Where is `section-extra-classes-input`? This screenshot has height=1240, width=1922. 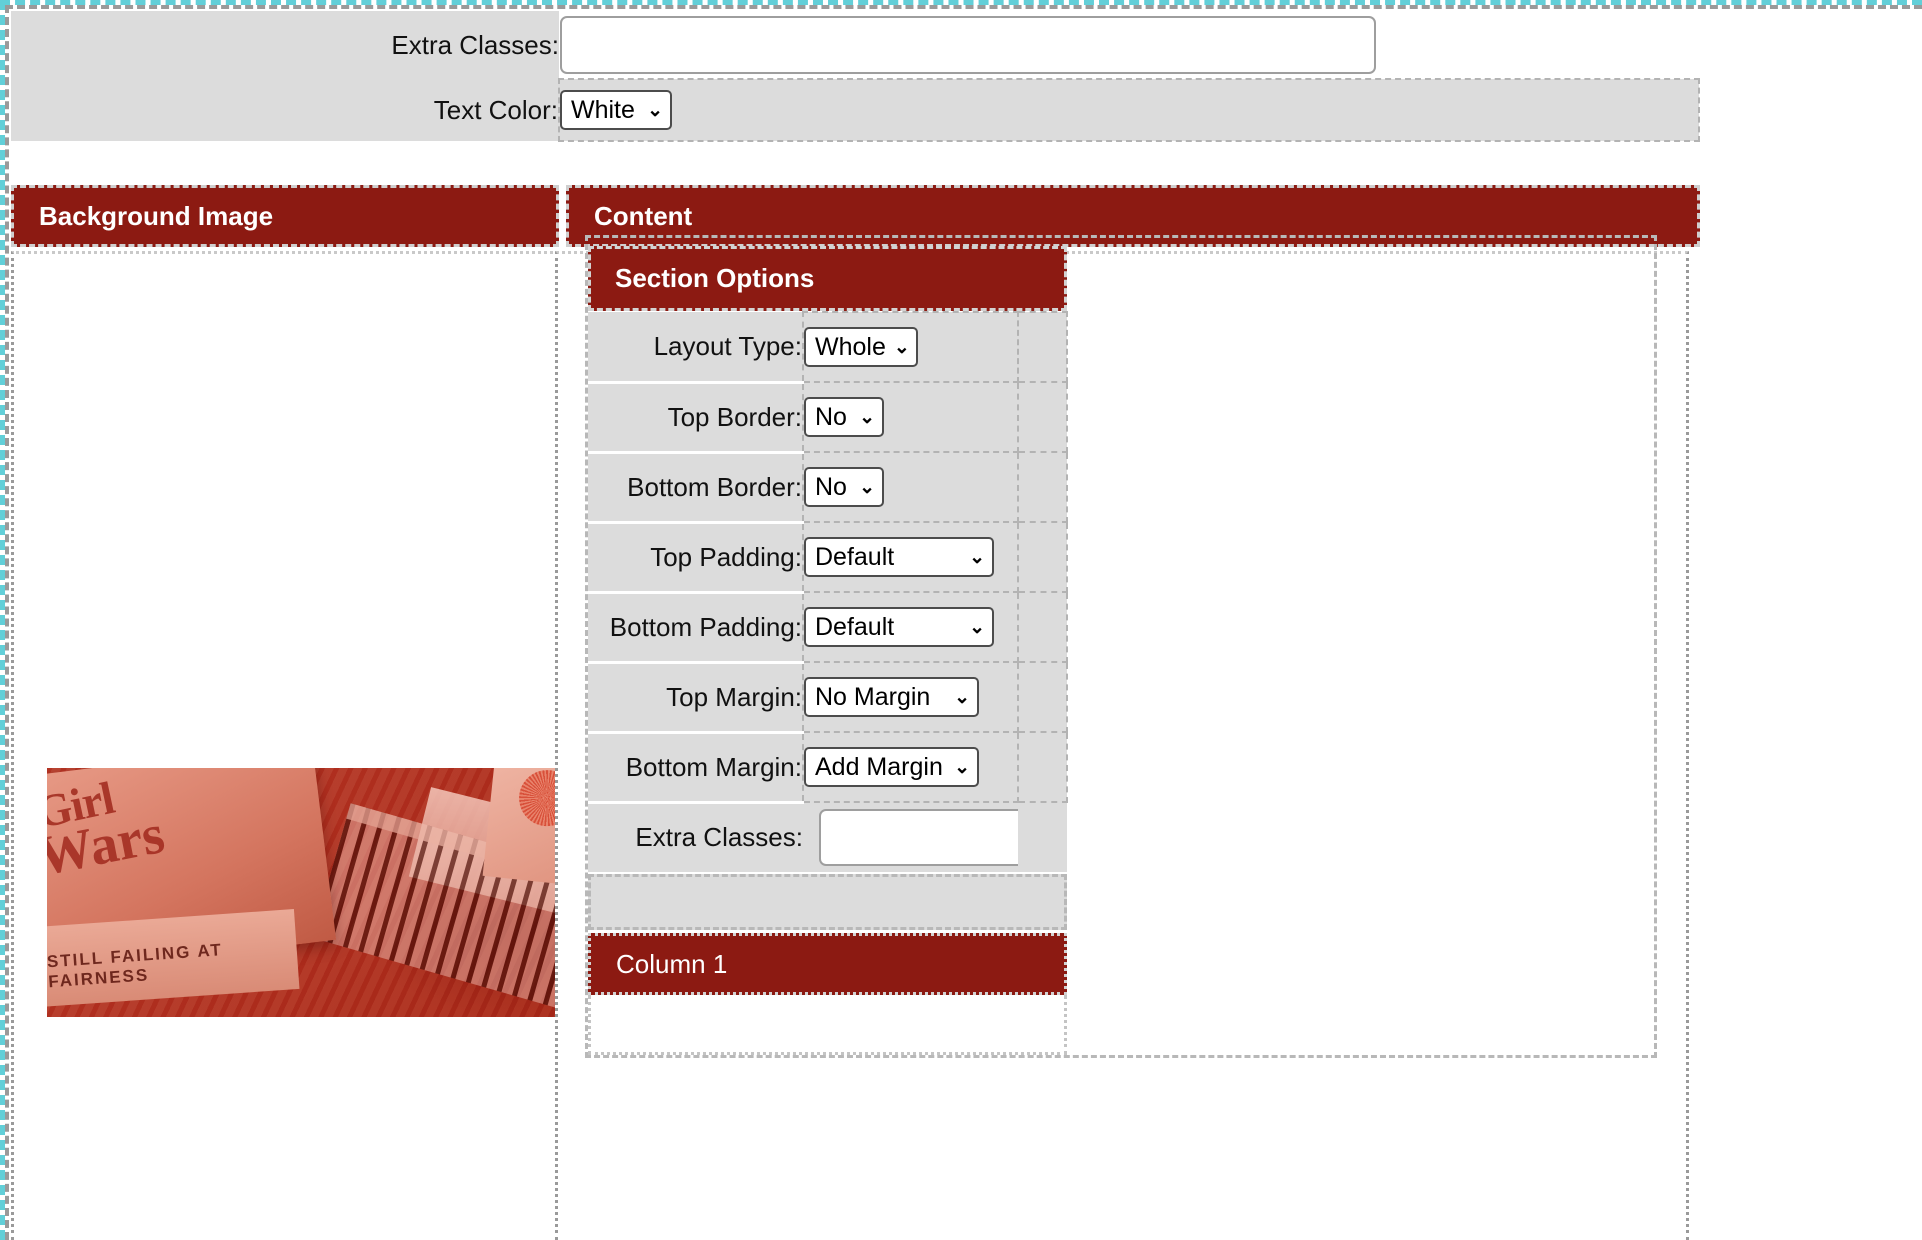 section-extra-classes-input is located at coordinates (924, 837).